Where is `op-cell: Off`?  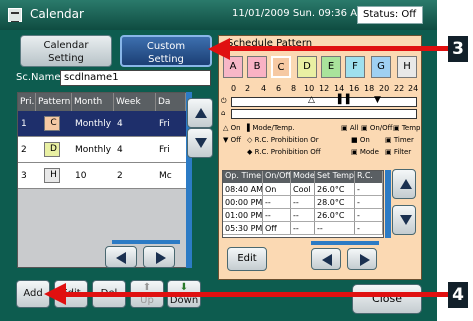
op-cell: Off is located at coordinates (277, 228).